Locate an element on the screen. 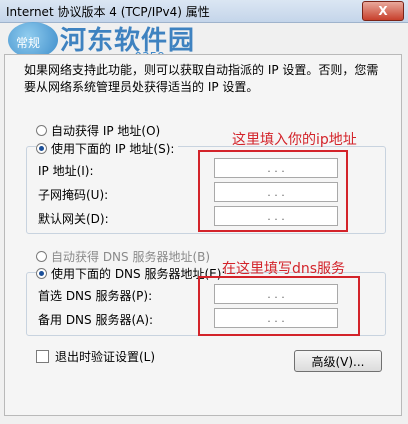 The width and height of the screenshot is (408, 424). manual-ip-radio: 使用下面的 IP 地址(S): is located at coordinates (107, 148).